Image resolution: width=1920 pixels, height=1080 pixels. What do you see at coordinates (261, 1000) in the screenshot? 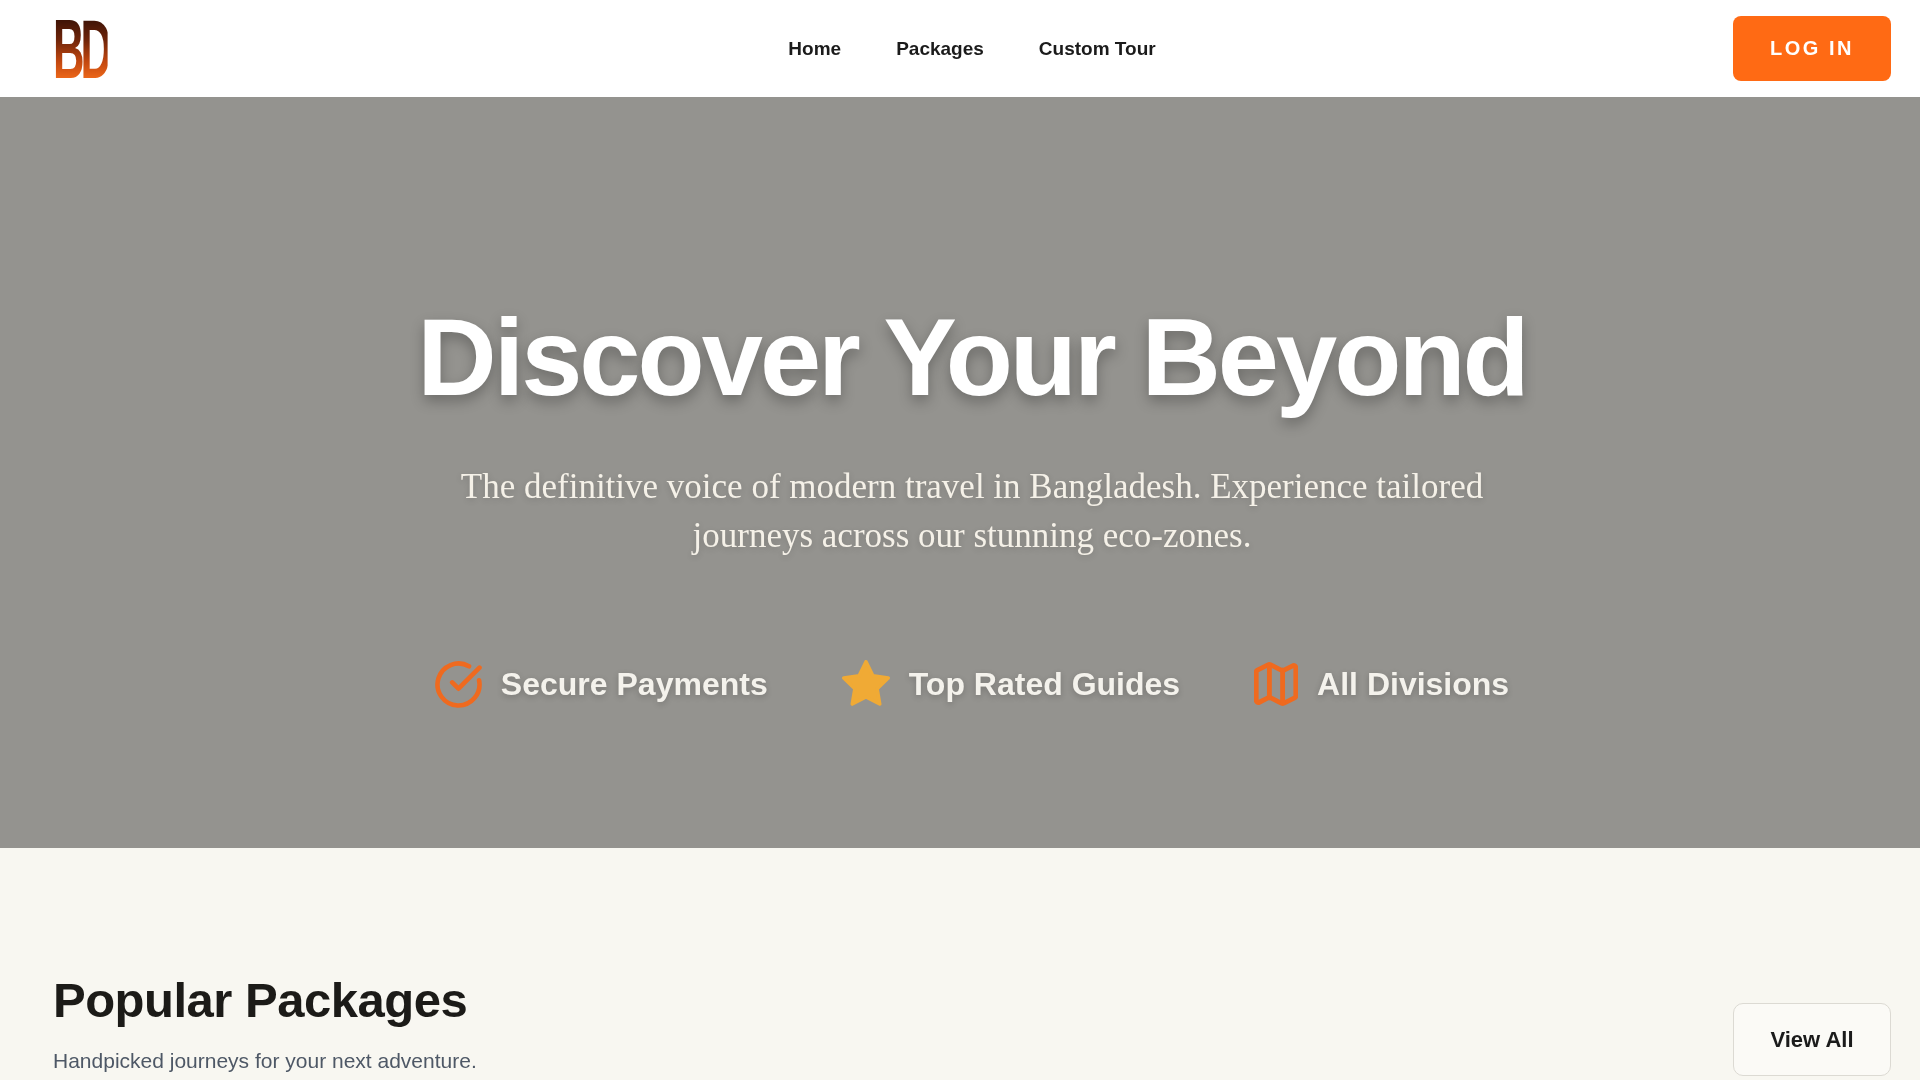
I see `section-title: Popular Packages` at bounding box center [261, 1000].